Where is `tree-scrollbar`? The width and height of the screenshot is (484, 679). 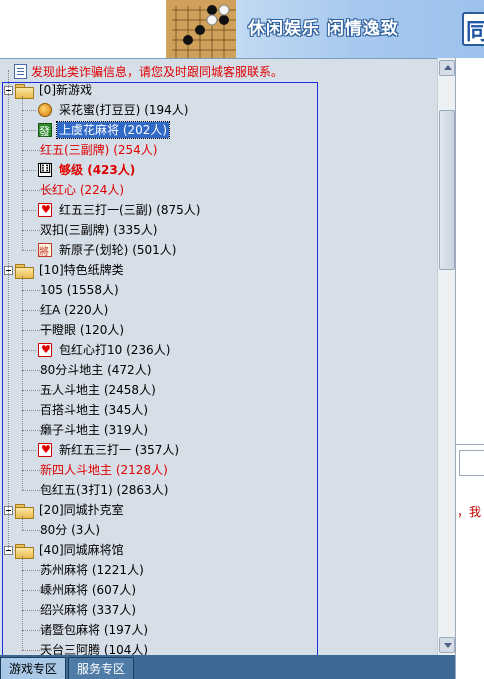 tree-scrollbar is located at coordinates (446, 356).